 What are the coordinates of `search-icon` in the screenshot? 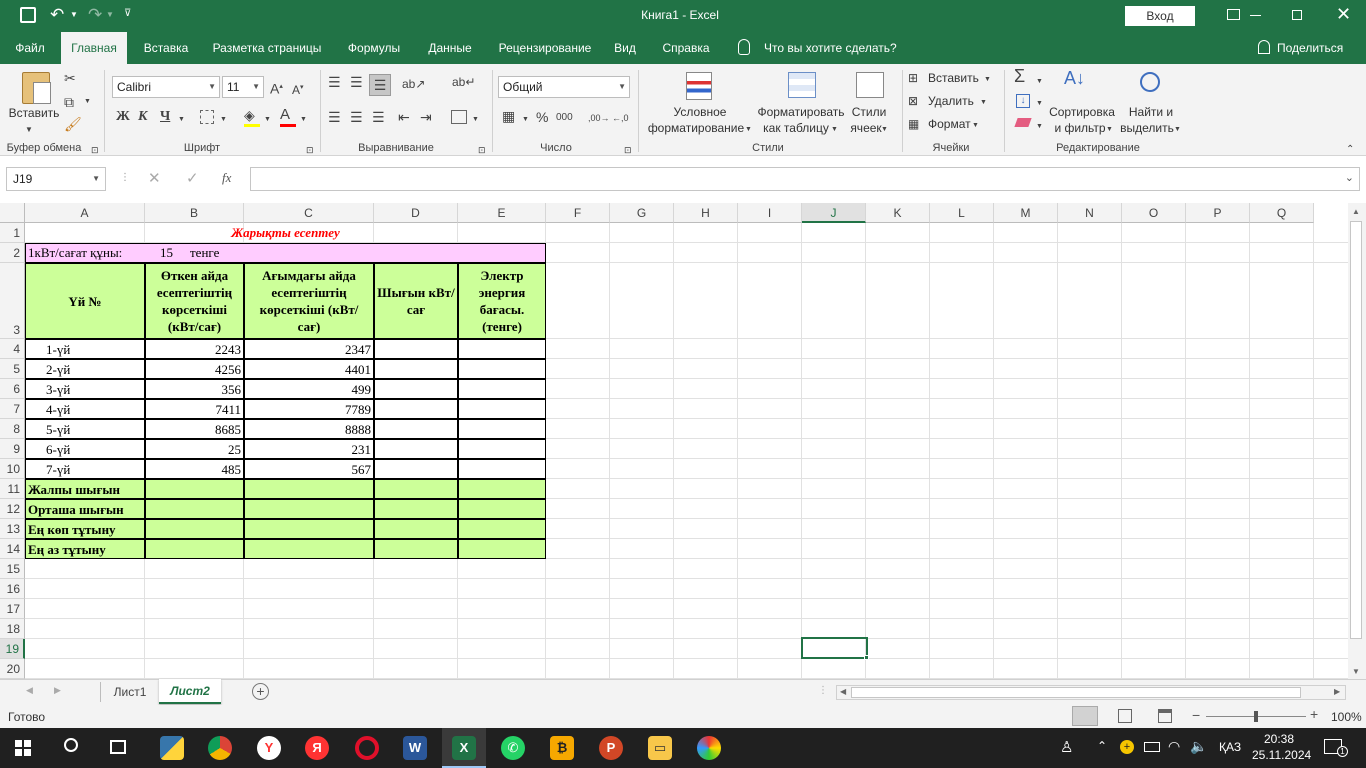 It's located at (71, 745).